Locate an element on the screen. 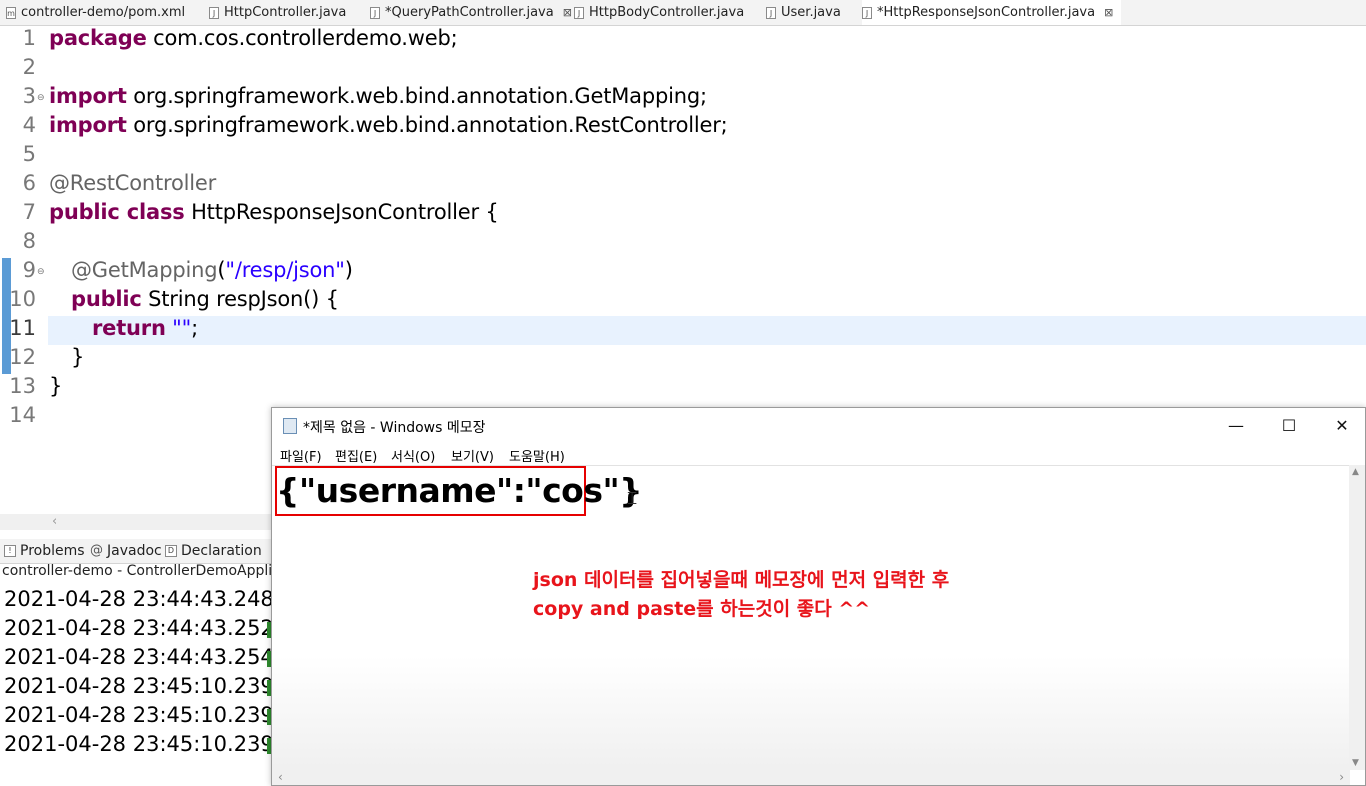  close-button: ✕ is located at coordinates (1342, 426).